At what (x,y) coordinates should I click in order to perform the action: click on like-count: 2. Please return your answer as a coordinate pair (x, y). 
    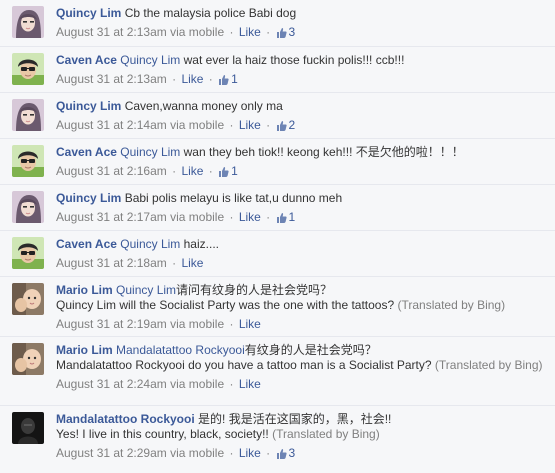
    Looking at the image, I should click on (286, 126).